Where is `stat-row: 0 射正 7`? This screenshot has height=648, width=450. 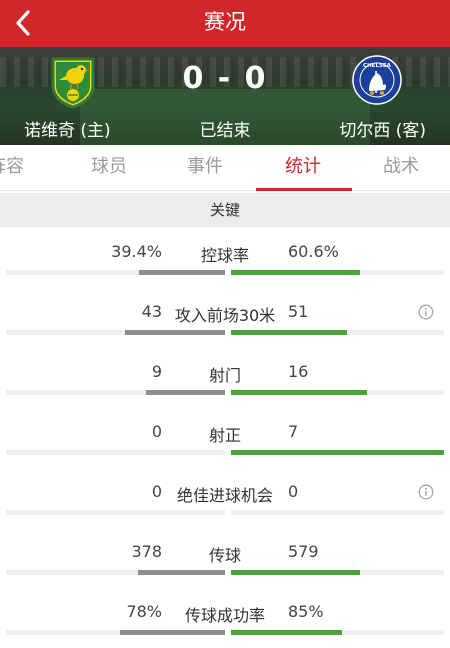
stat-row: 0 射正 7 is located at coordinates (225, 438).